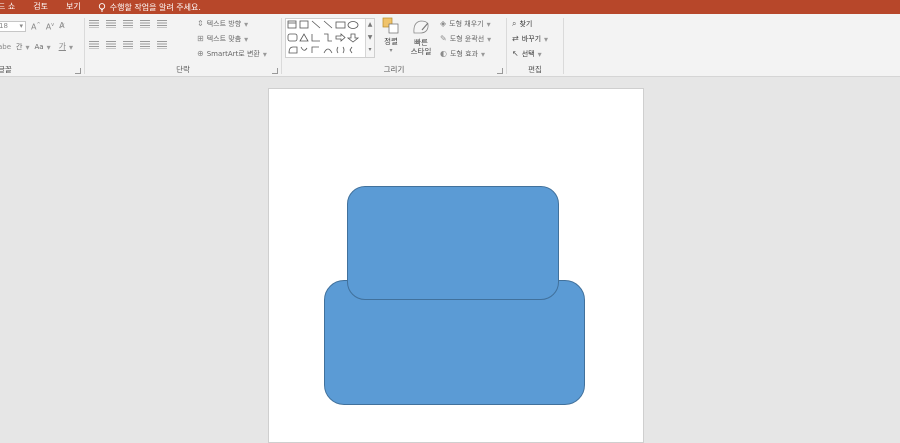 Image resolution: width=900 pixels, height=443 pixels. Describe the element at coordinates (39, 47) in the screenshot. I see `change-case-label: Aa` at that location.